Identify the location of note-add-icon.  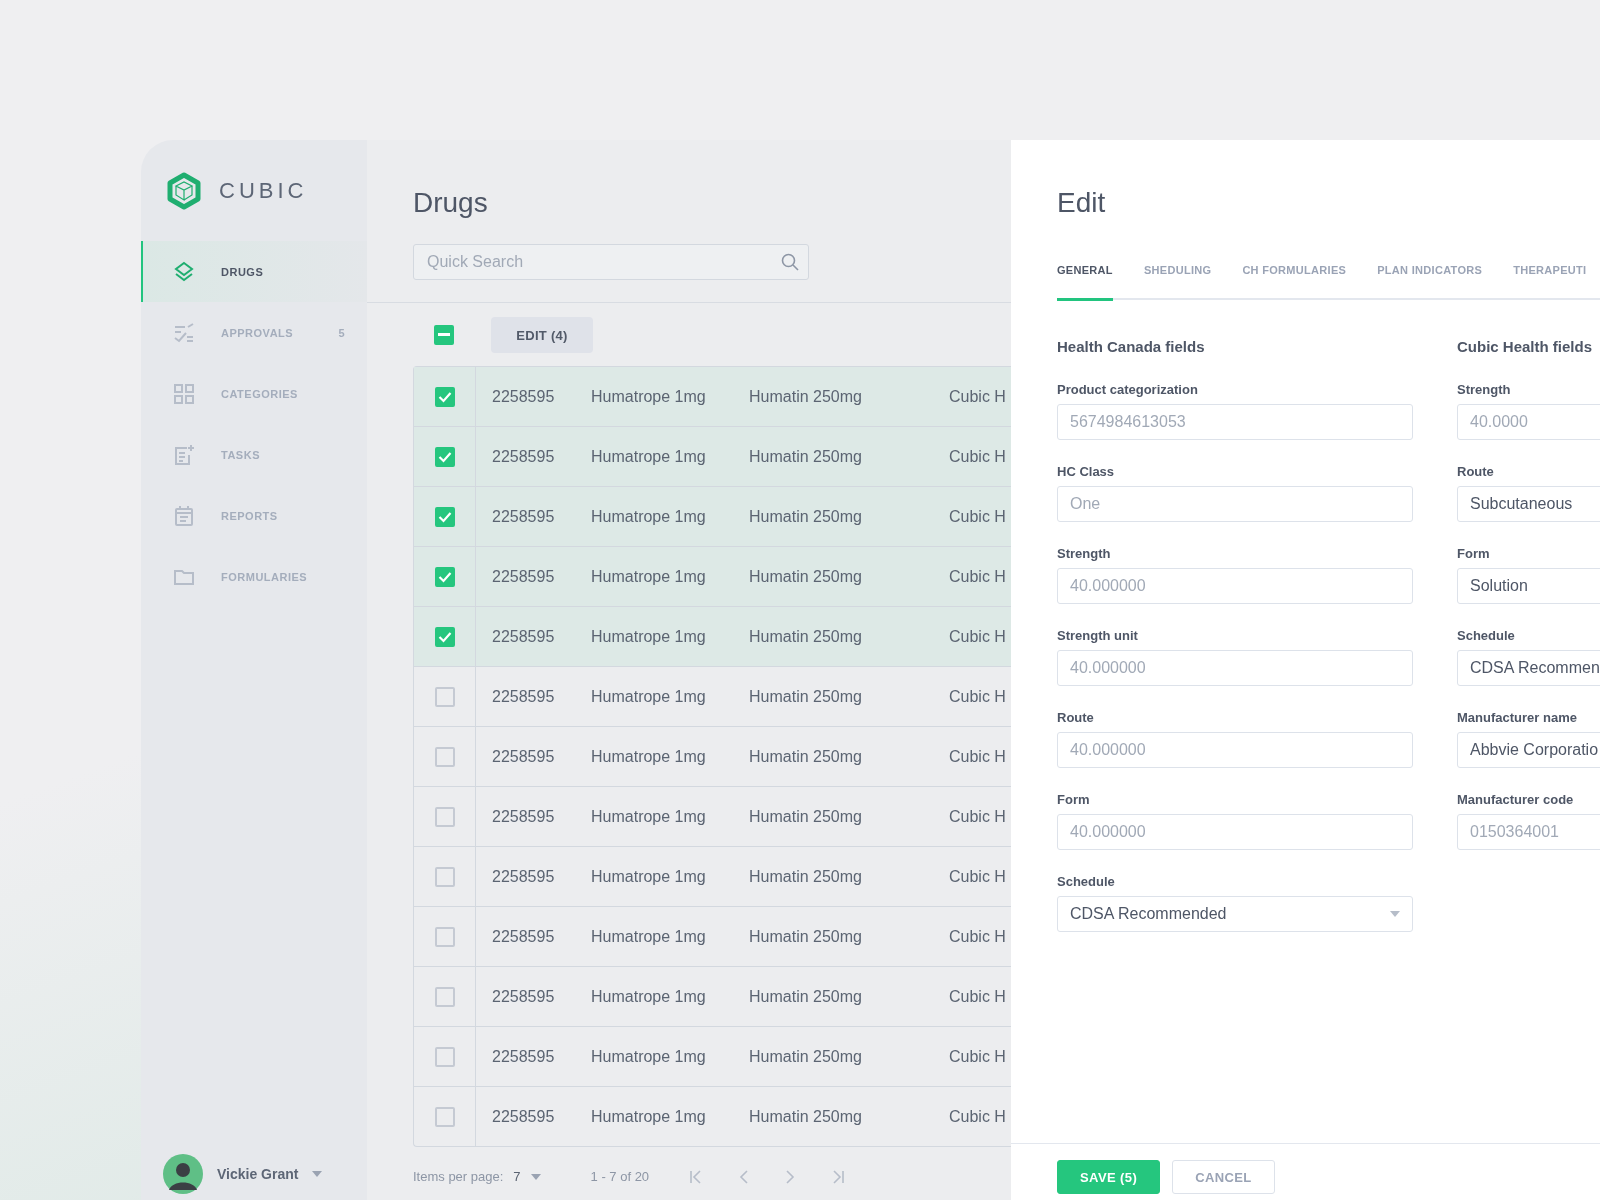
(184, 454).